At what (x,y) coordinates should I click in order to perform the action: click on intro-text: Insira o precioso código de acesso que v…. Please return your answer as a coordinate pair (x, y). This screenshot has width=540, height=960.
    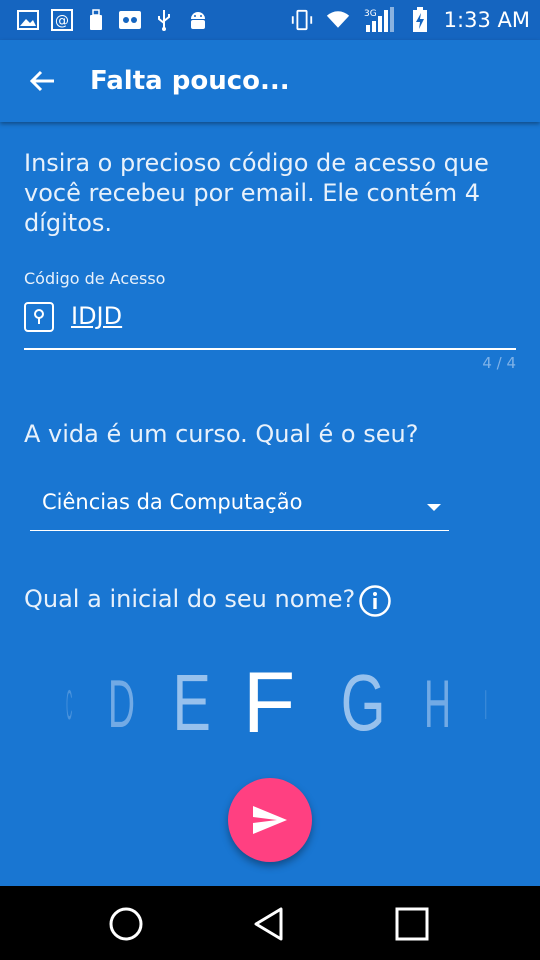
    Looking at the image, I should click on (256, 193).